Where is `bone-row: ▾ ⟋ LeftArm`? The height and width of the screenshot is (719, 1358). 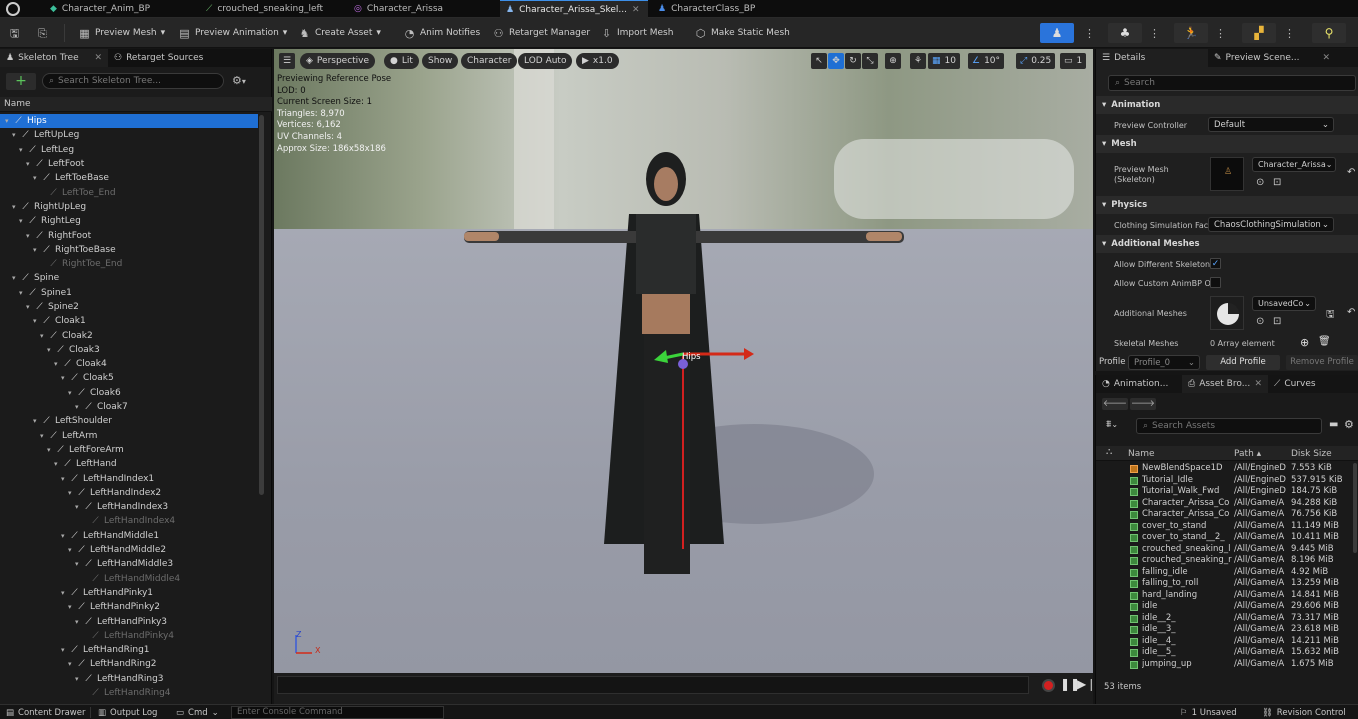
bone-row: ▾ ⟋ LeftArm is located at coordinates (129, 436).